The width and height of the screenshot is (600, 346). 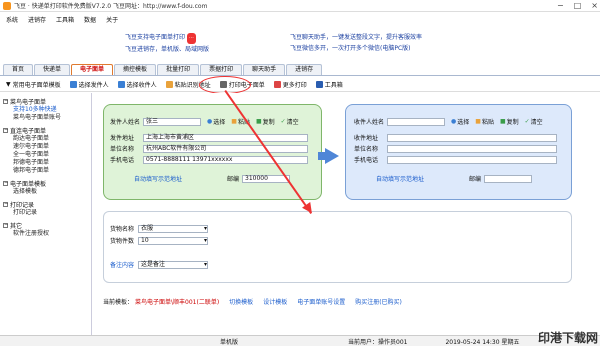 I want to click on more-print-button: 更多打印, so click(x=290, y=84).